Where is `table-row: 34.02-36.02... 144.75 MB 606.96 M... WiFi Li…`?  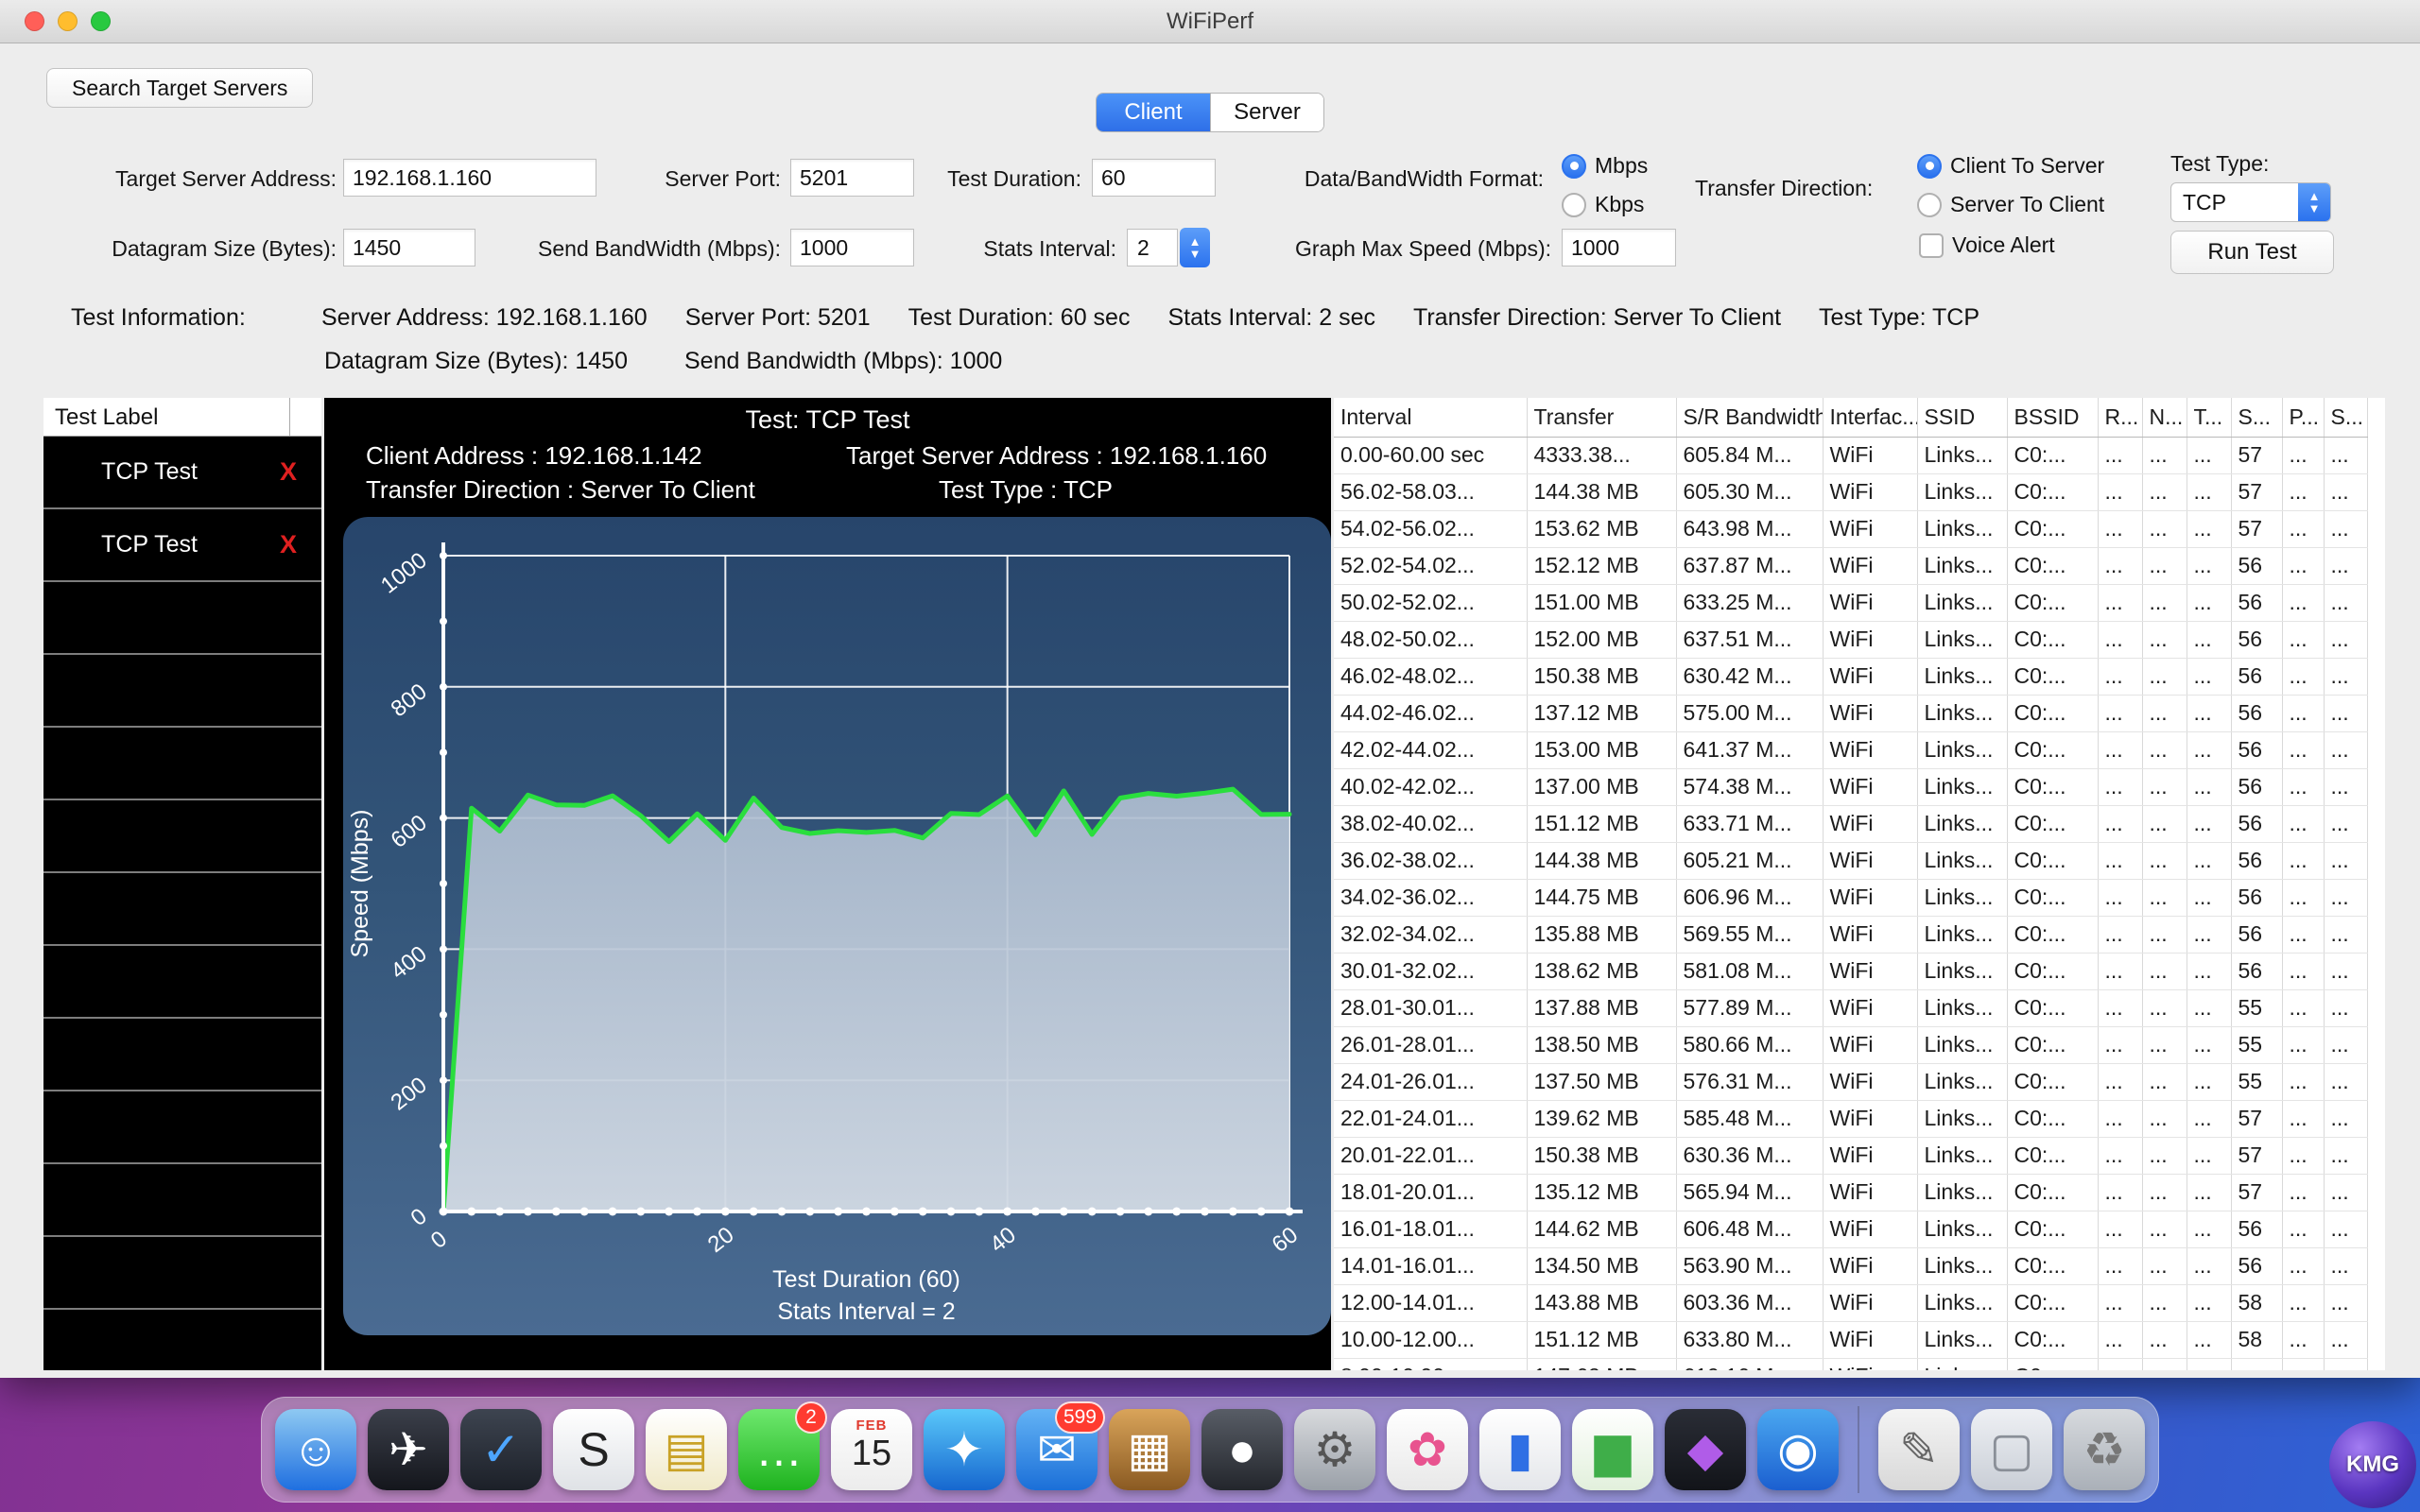 table-row: 34.02-36.02... 144.75 MB 606.96 M... WiFi Li… is located at coordinates (1851, 898).